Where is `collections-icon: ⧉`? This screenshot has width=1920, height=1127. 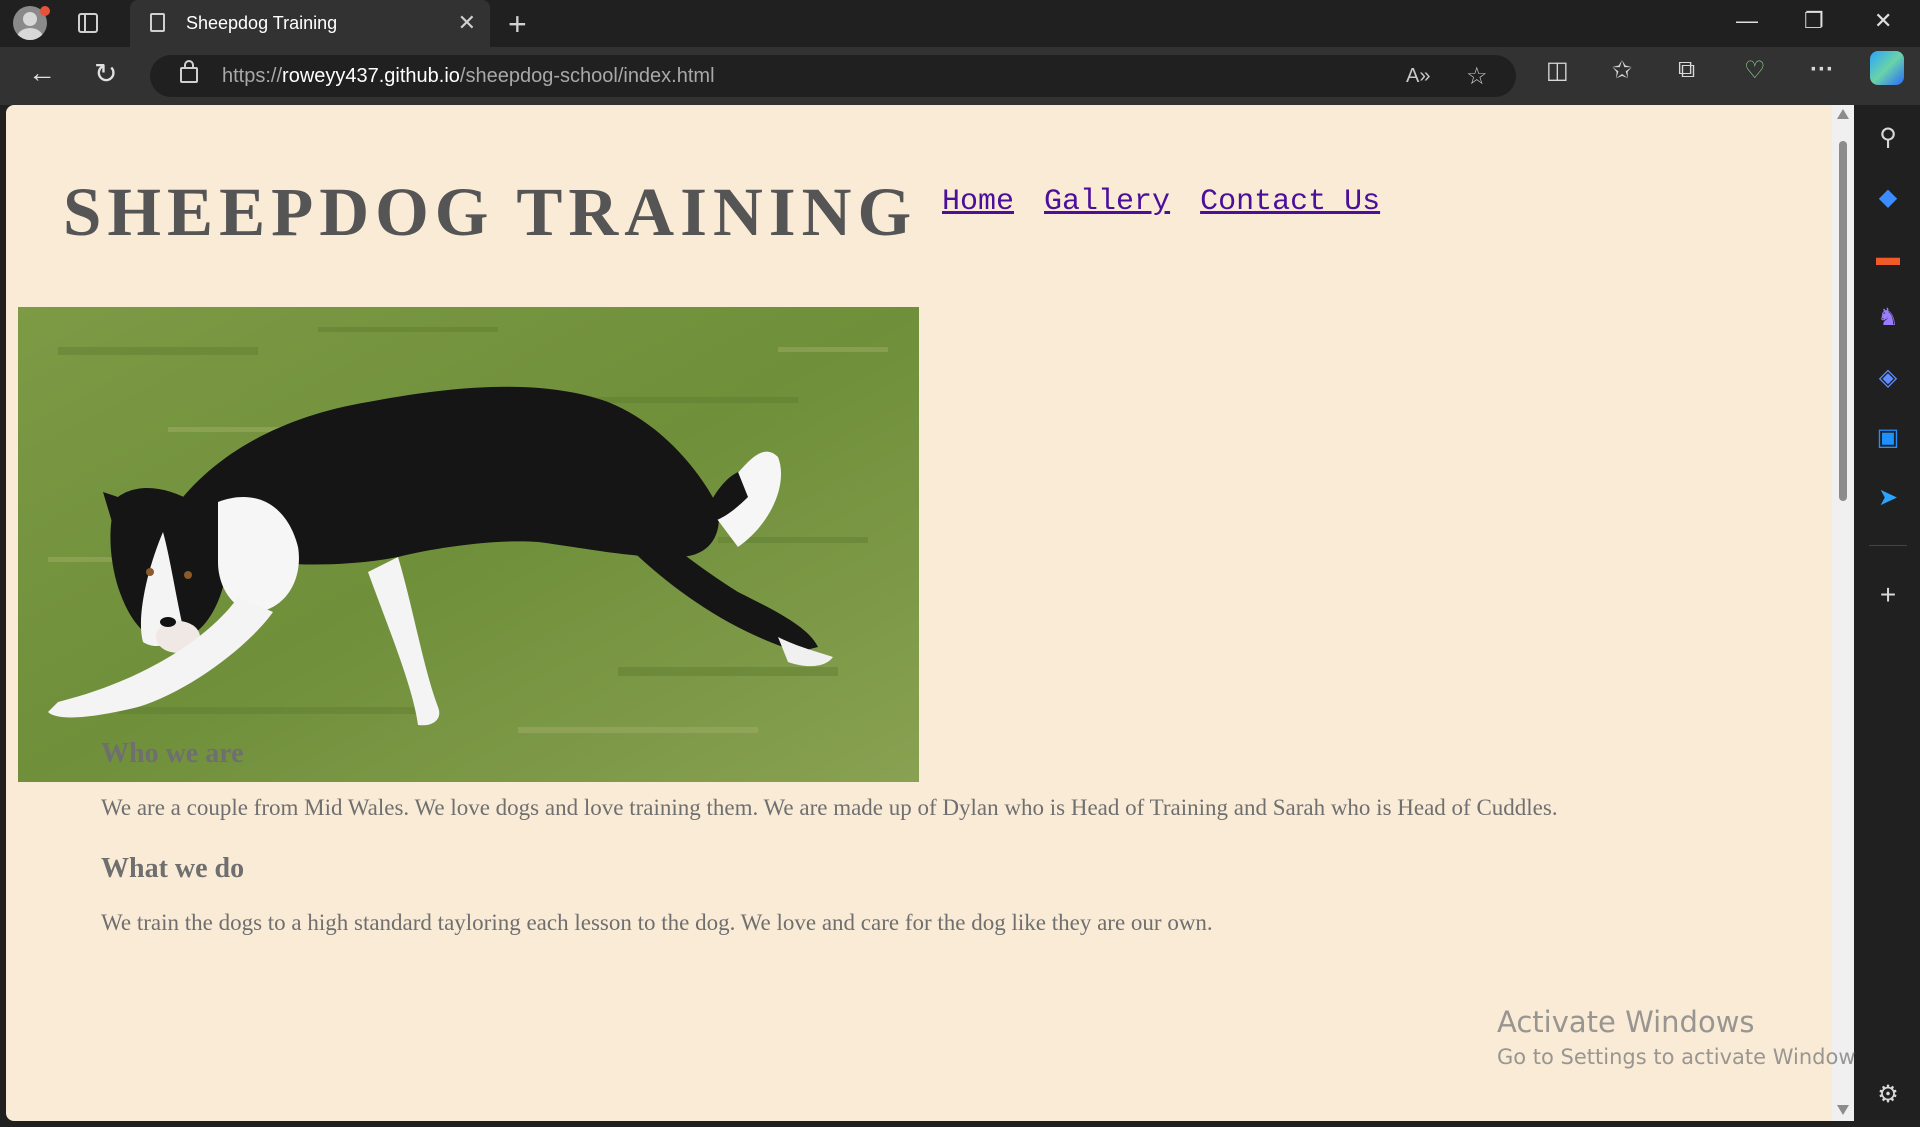 collections-icon: ⧉ is located at coordinates (1686, 70).